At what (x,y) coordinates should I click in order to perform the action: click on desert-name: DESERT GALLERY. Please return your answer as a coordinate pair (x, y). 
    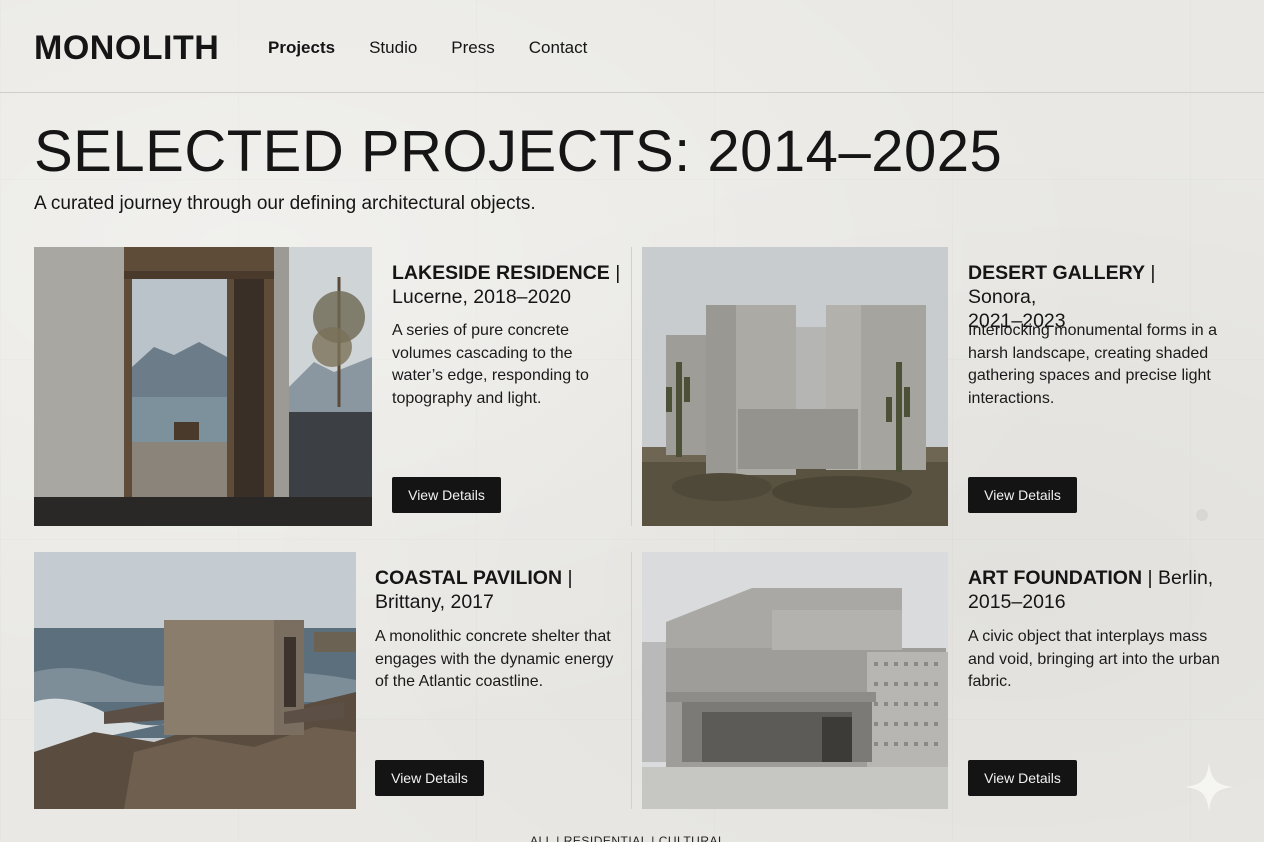
    Looking at the image, I should click on (1056, 273).